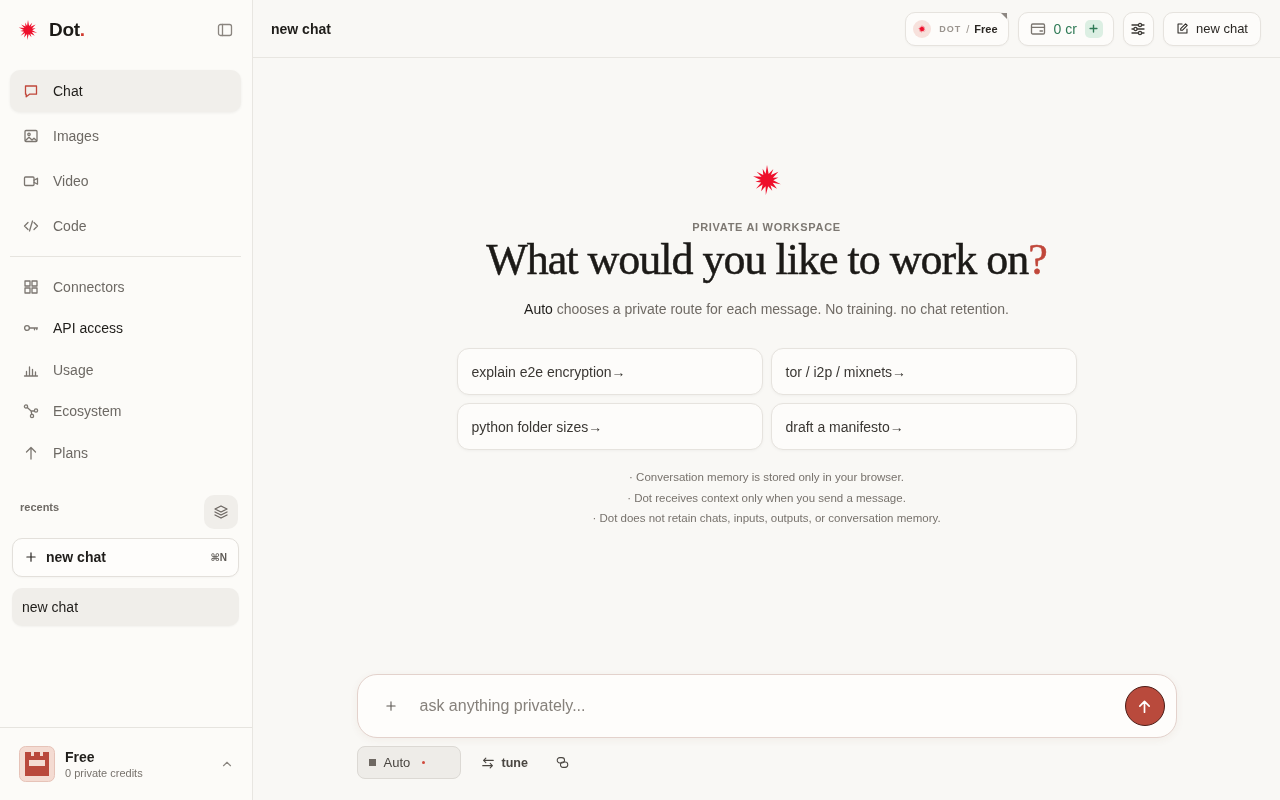 Image resolution: width=1280 pixels, height=800 pixels. Describe the element at coordinates (766, 518) in the screenshot. I see `privacy-note: · Dot does not retain chats, inputs, outputs, or conversation memory.` at that location.